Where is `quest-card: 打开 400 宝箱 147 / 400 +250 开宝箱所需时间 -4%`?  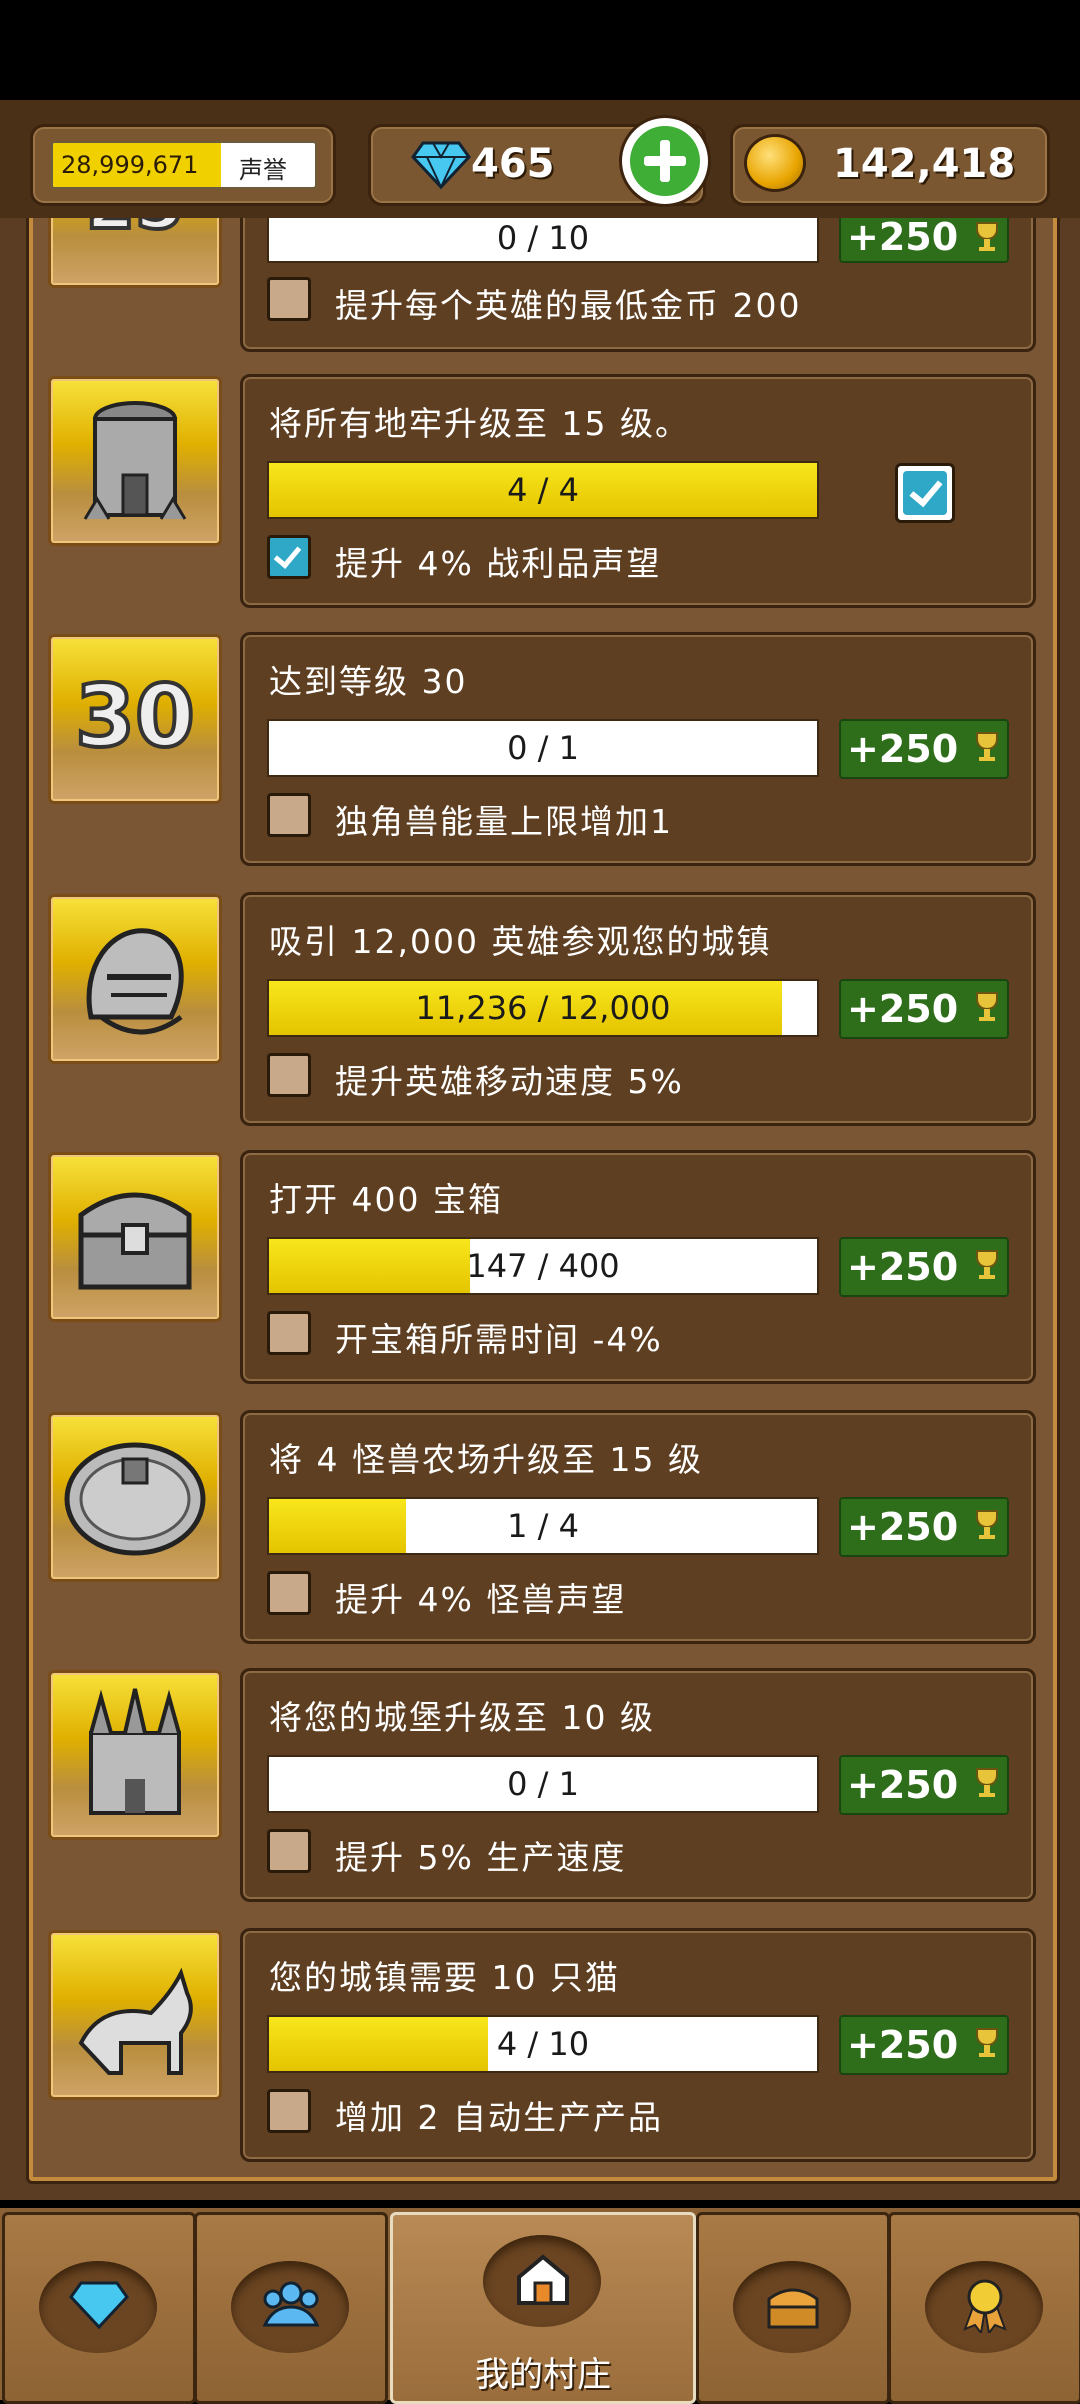 quest-card: 打开 400 宝箱 147 / 400 +250 开宝箱所需时间 -4% is located at coordinates (638, 1267).